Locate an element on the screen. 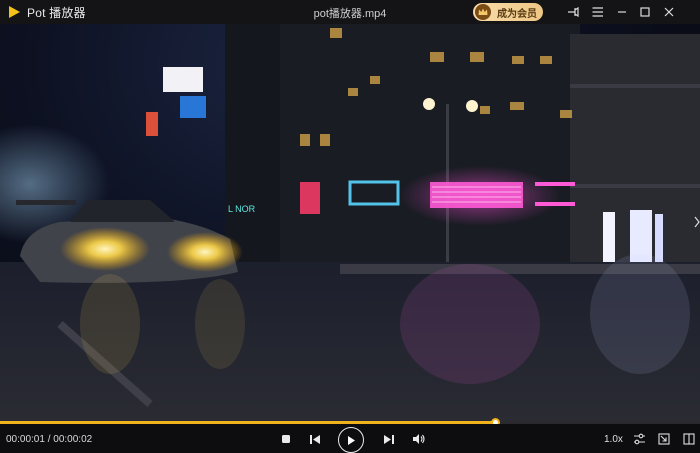 This screenshot has width=700, height=453. neon-sign-text: L NOR is located at coordinates (242, 209).